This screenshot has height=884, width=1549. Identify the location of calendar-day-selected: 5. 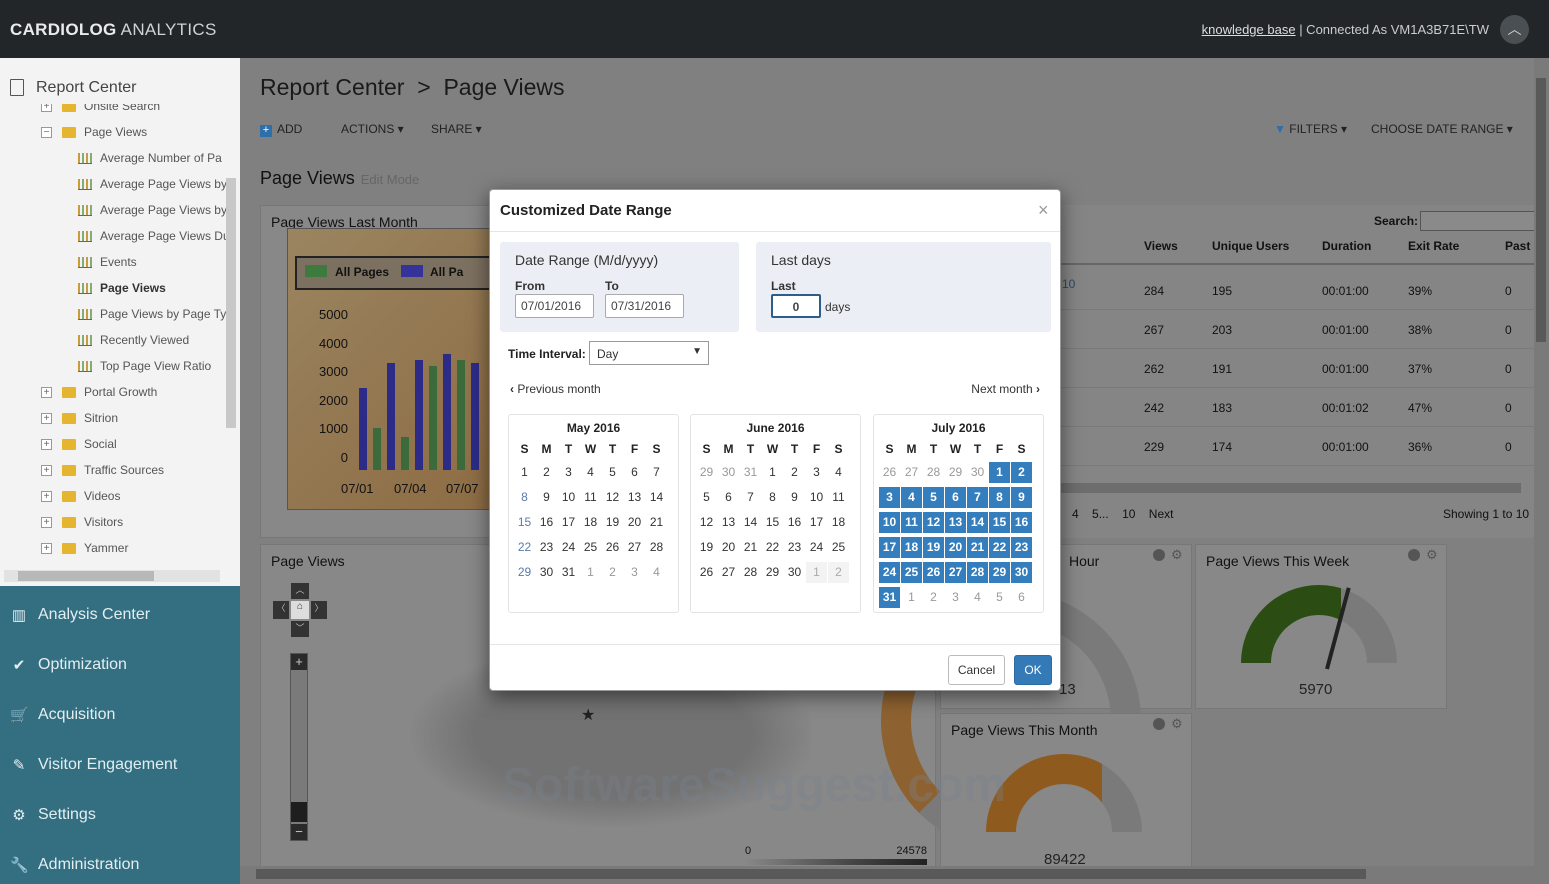
(933, 497).